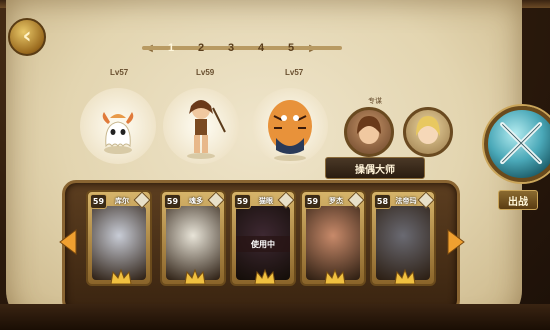  I want to click on tiger-warrior-icon, so click(290, 130).